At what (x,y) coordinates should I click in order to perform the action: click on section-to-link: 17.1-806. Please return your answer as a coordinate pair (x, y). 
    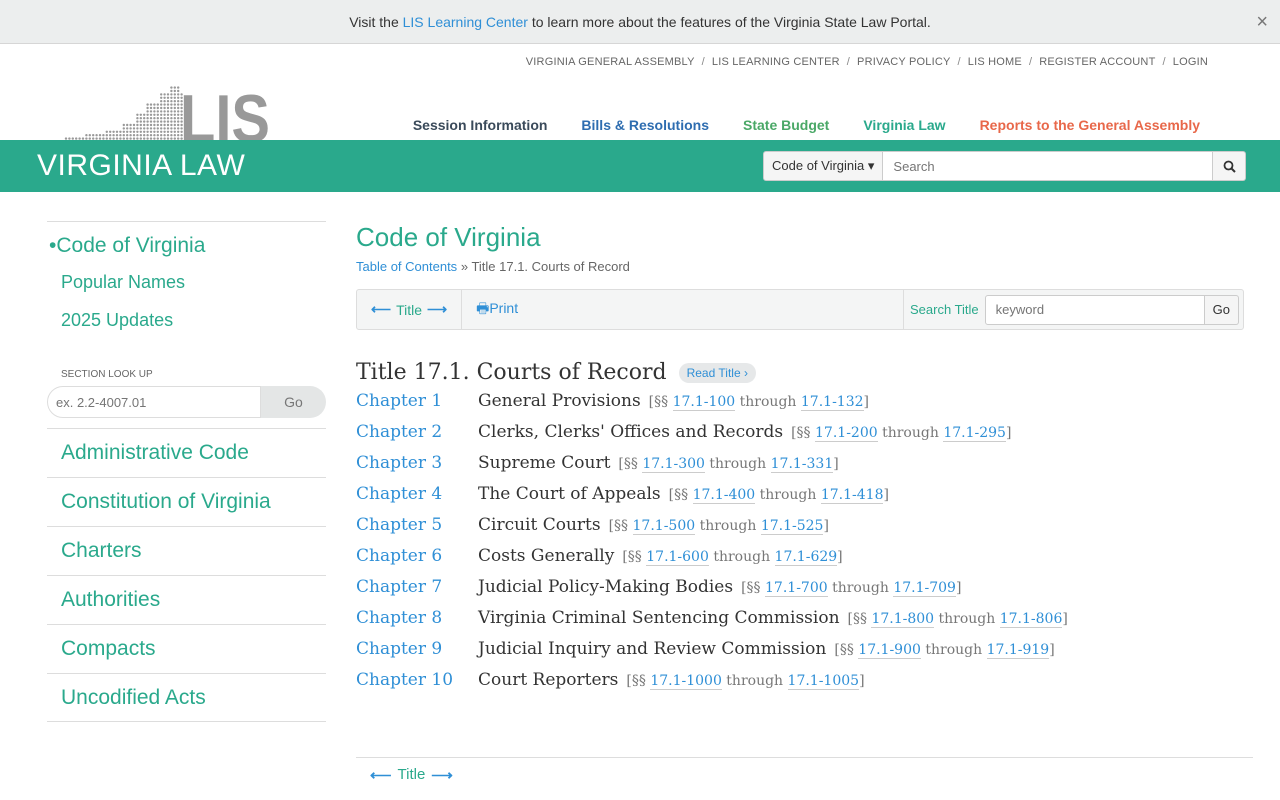
    Looking at the image, I should click on (1031, 619).